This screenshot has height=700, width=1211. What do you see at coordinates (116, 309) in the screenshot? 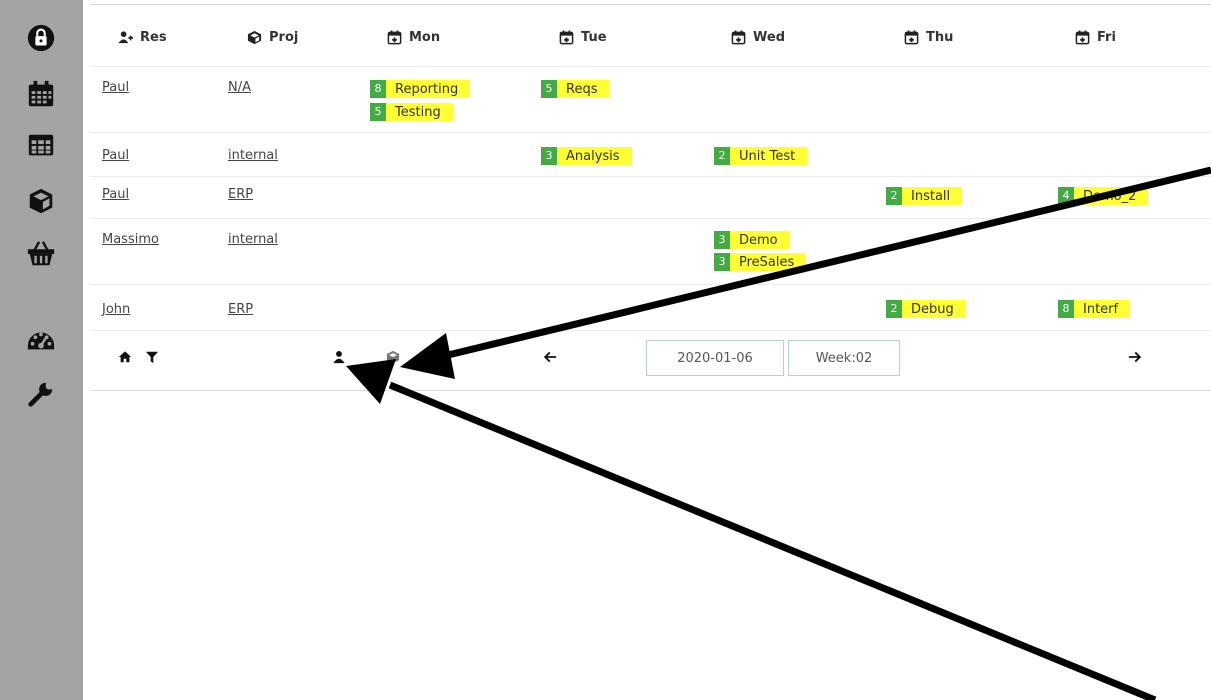
I see `resource-link: John` at bounding box center [116, 309].